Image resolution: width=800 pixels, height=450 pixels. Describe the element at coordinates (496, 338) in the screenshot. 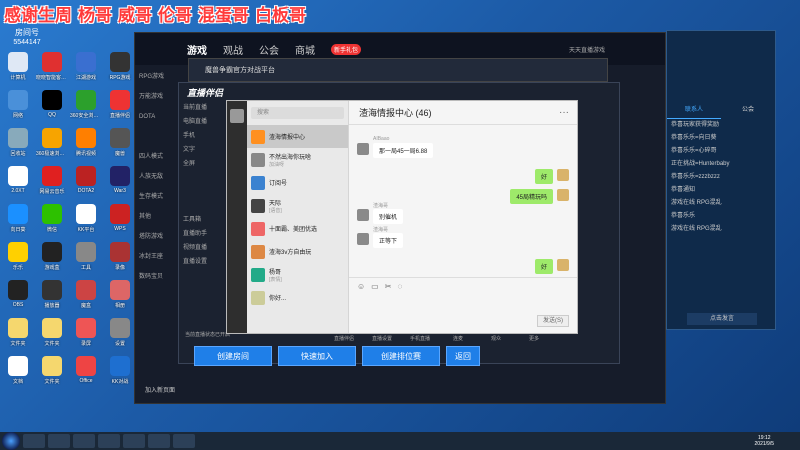

I see `live-tool: 观众` at that location.